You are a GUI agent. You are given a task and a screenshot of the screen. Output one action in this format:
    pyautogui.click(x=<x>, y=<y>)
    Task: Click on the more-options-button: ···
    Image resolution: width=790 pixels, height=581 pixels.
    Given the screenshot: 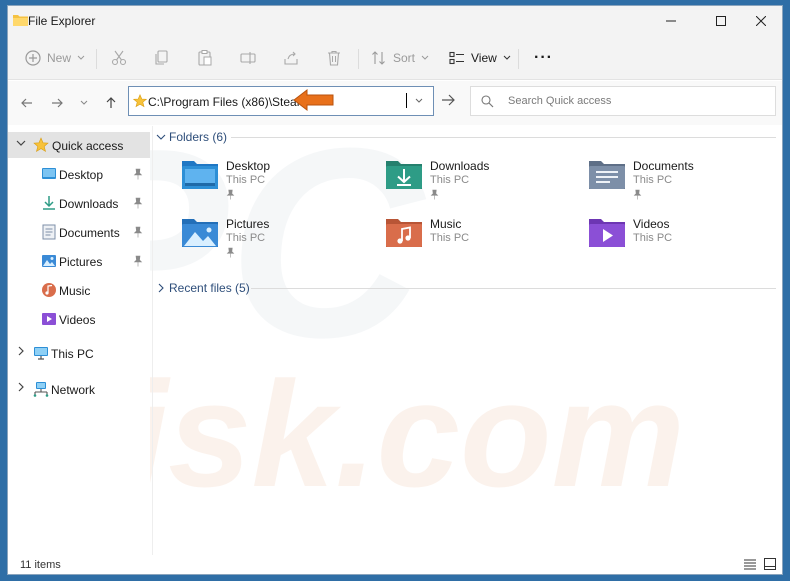 What is the action you would take?
    pyautogui.click(x=543, y=58)
    